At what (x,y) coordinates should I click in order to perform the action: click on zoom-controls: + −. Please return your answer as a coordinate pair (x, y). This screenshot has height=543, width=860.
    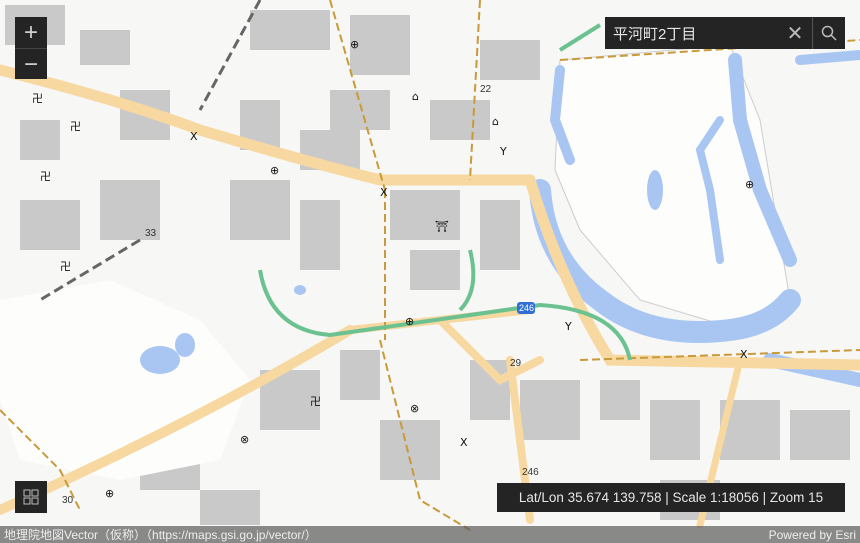
    Looking at the image, I should click on (31, 48).